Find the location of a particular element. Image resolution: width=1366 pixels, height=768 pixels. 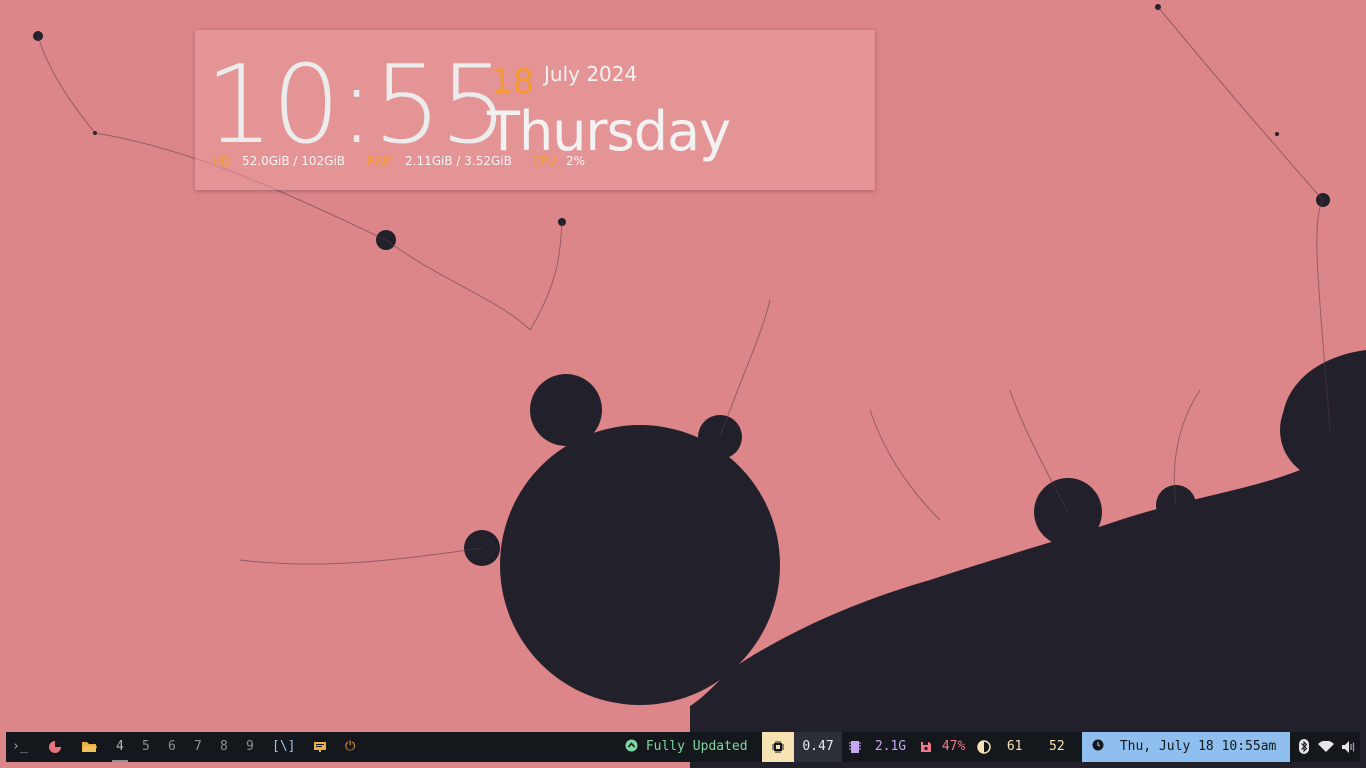

updates-text: Fully Updated is located at coordinates (696, 746).